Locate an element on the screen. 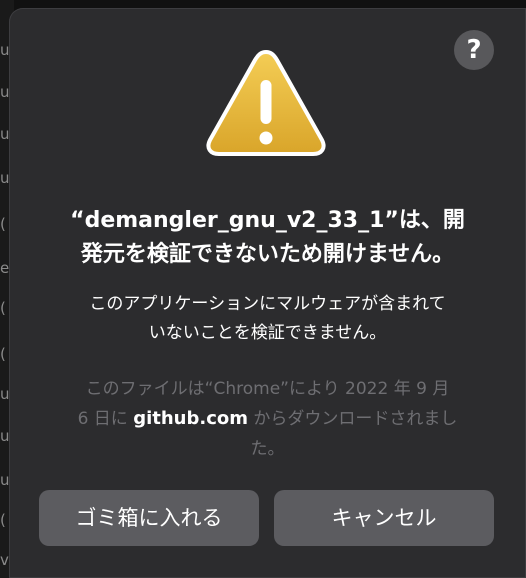  download-info-line: 6 日に github.com からダウンロードされまし is located at coordinates (267, 419).